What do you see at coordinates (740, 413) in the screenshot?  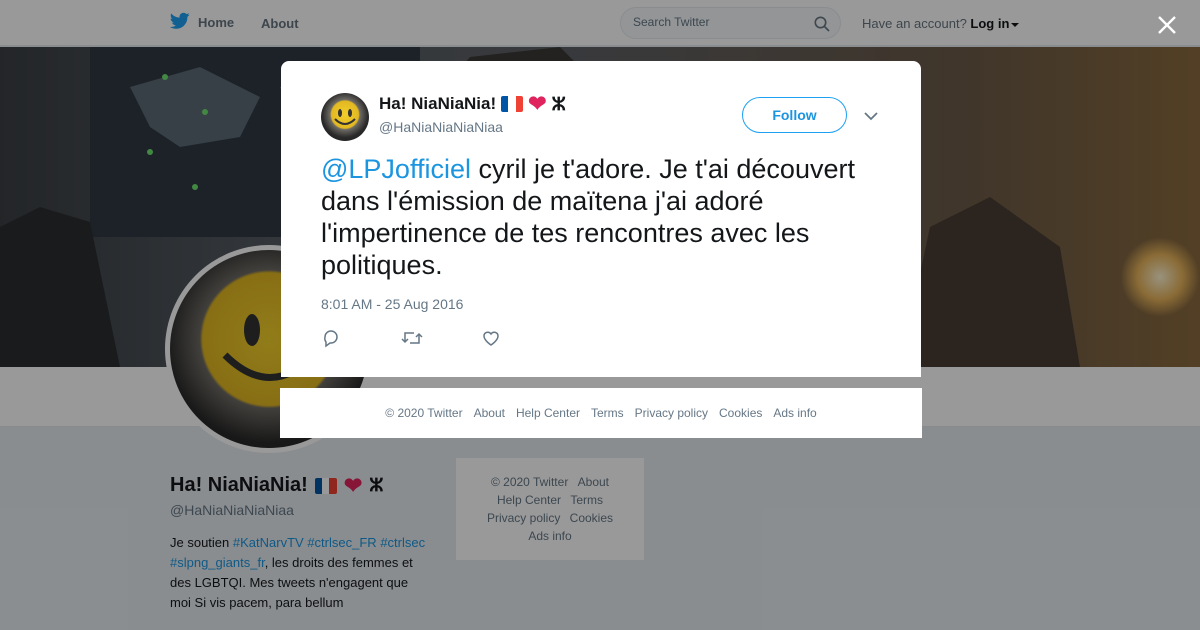 I see `footer-cookies-link: Cookies` at bounding box center [740, 413].